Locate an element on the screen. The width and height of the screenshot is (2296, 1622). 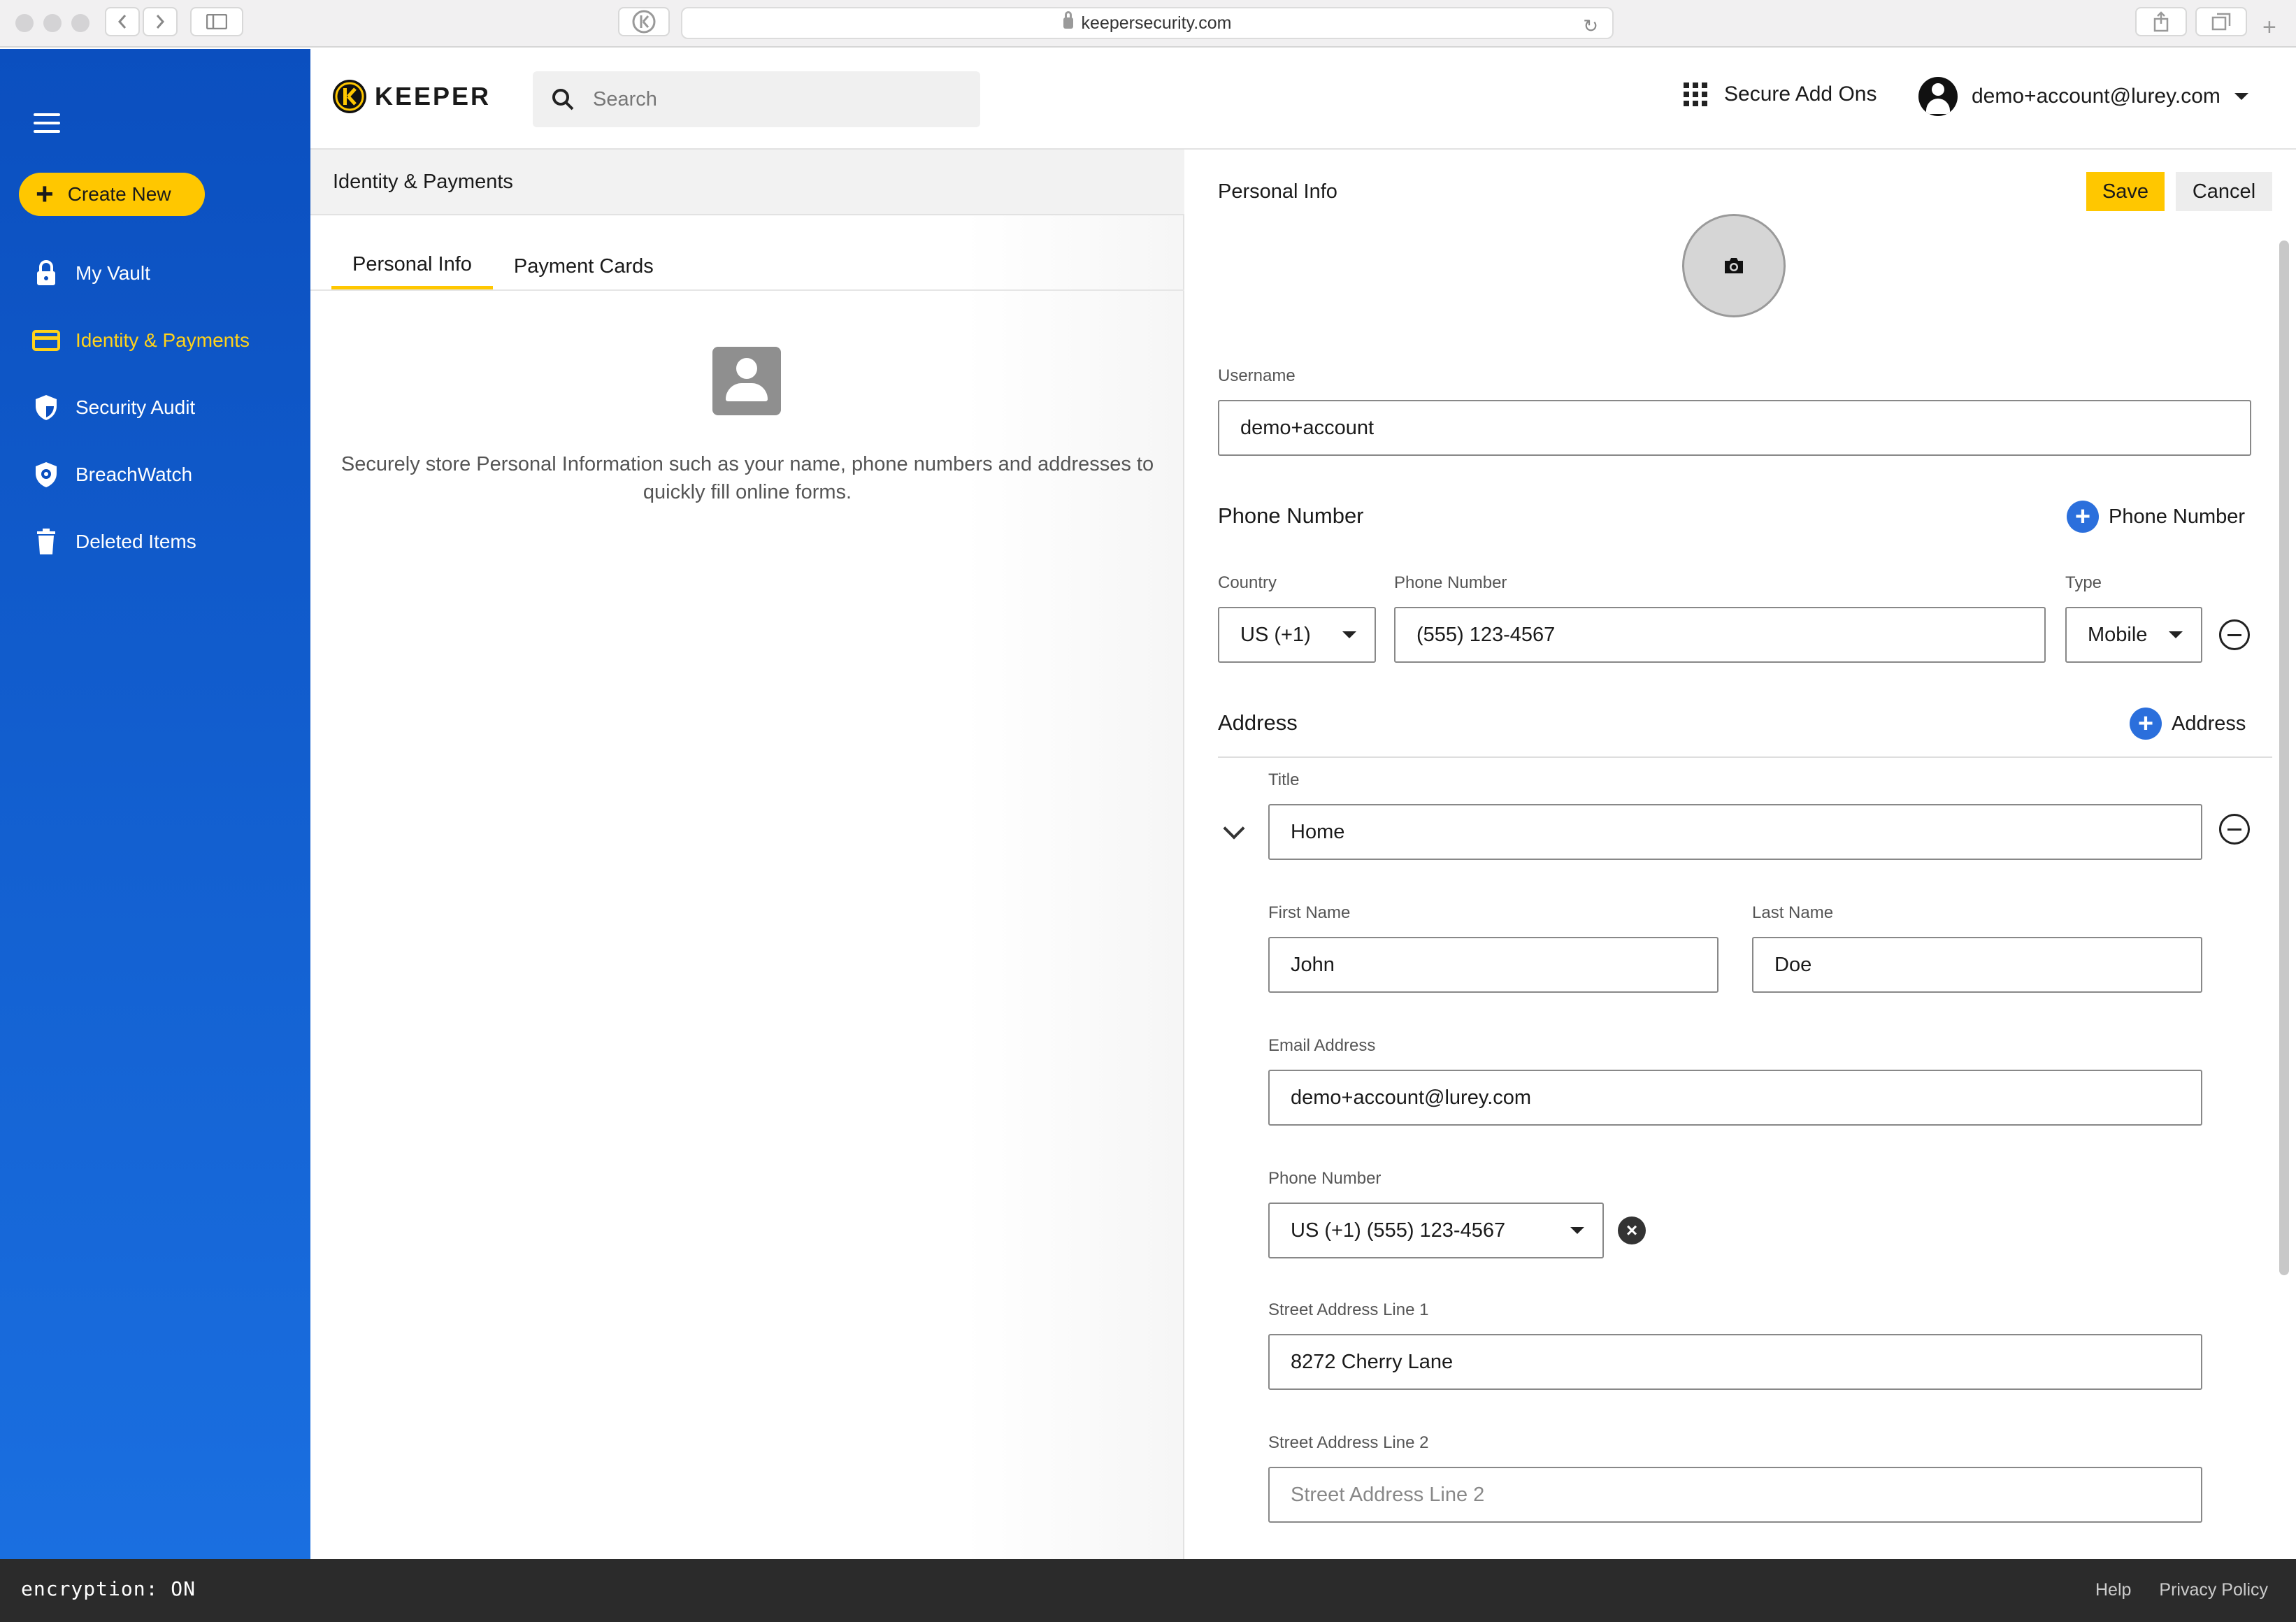
country-value: US (+1) is located at coordinates (1275, 634).